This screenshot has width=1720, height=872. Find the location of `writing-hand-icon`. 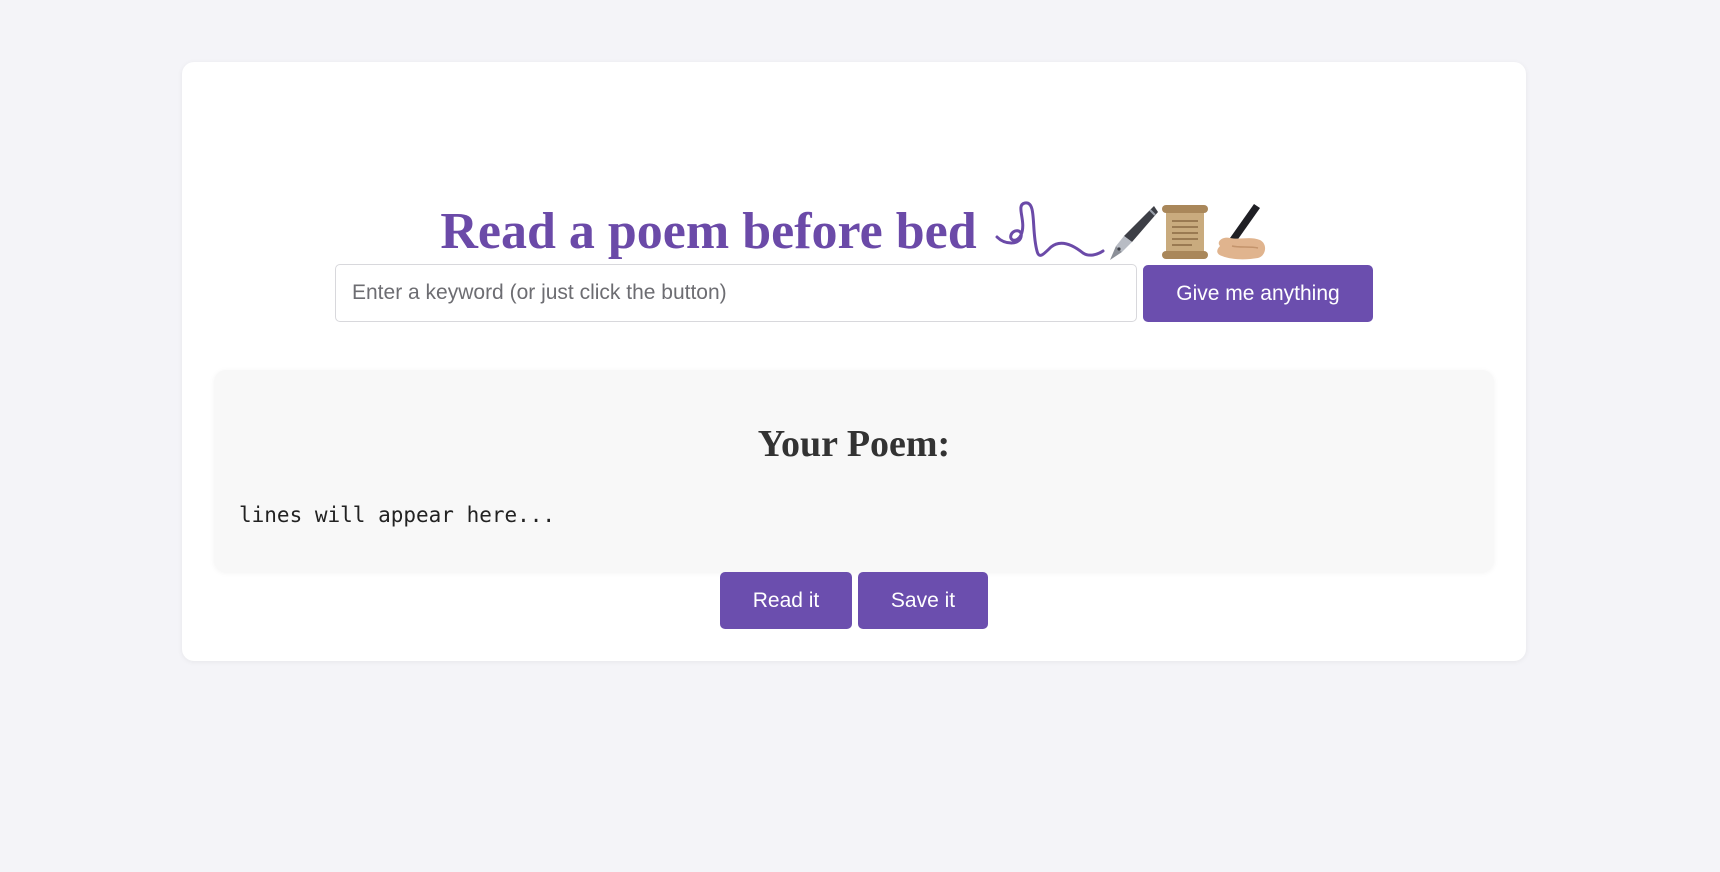

writing-hand-icon is located at coordinates (1240, 232).